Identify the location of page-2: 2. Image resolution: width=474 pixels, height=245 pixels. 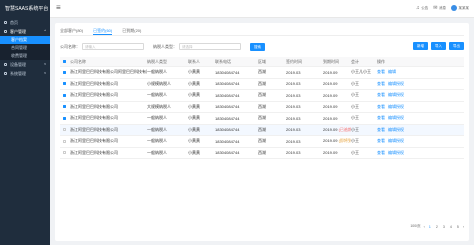
(437, 227).